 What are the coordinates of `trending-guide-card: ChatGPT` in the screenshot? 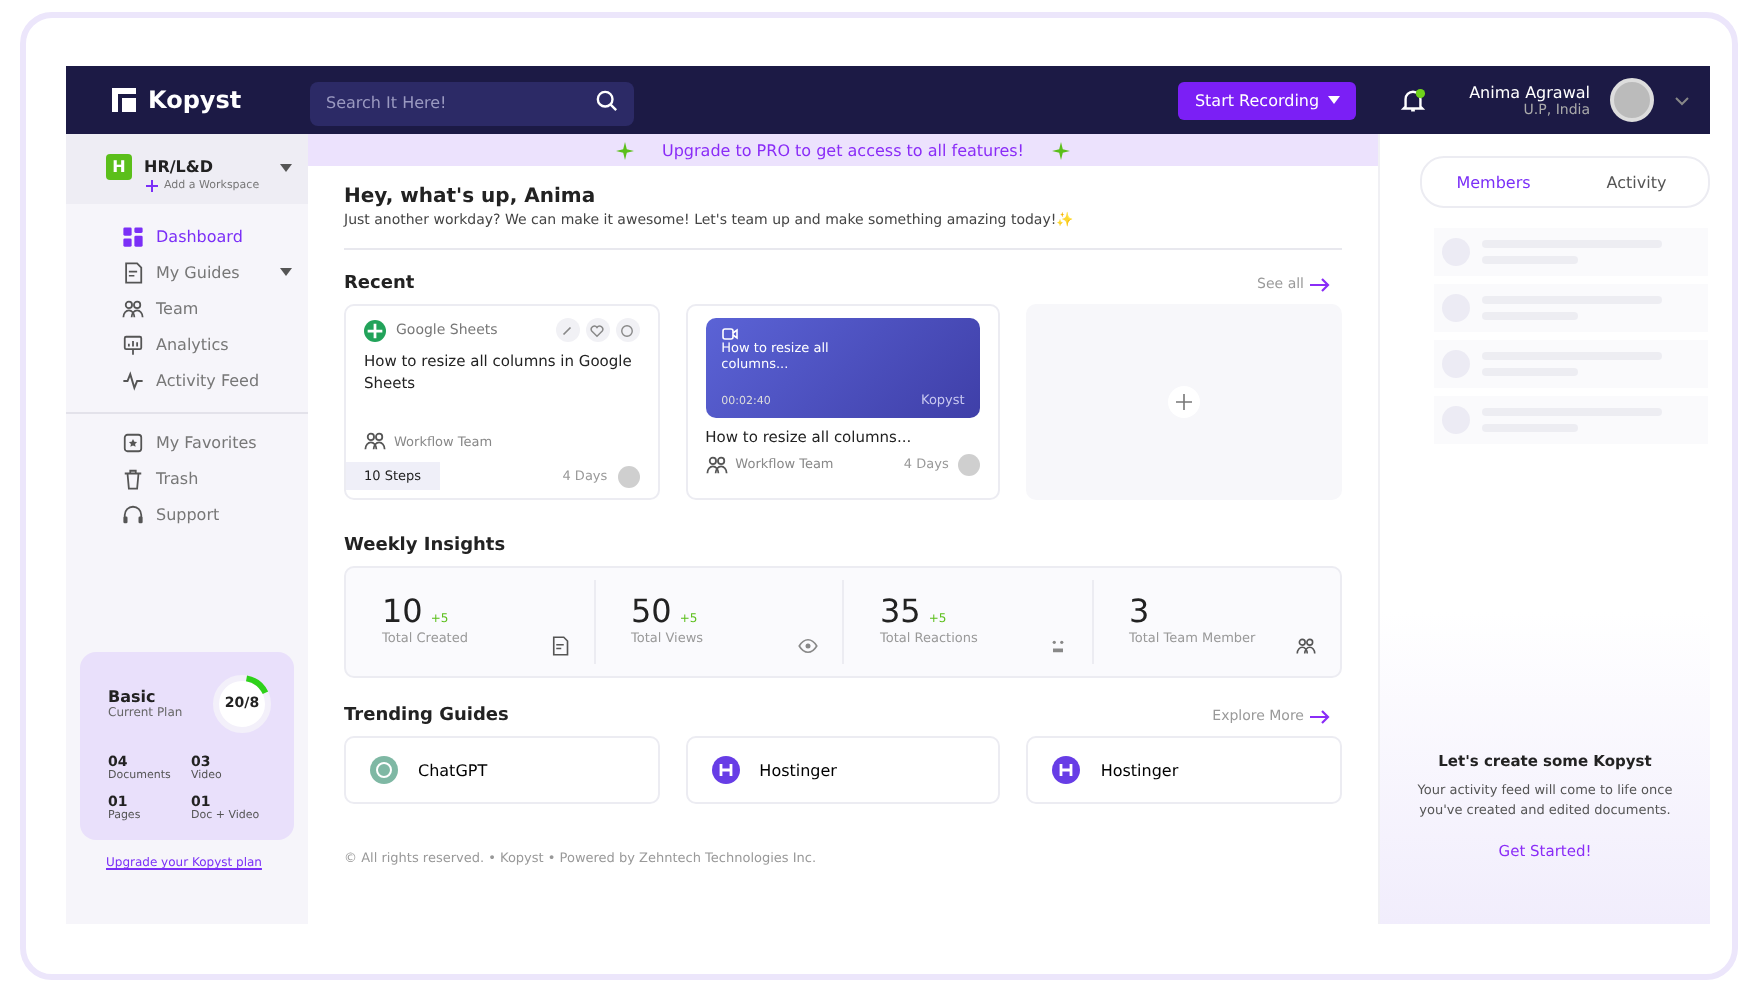 It's located at (502, 770).